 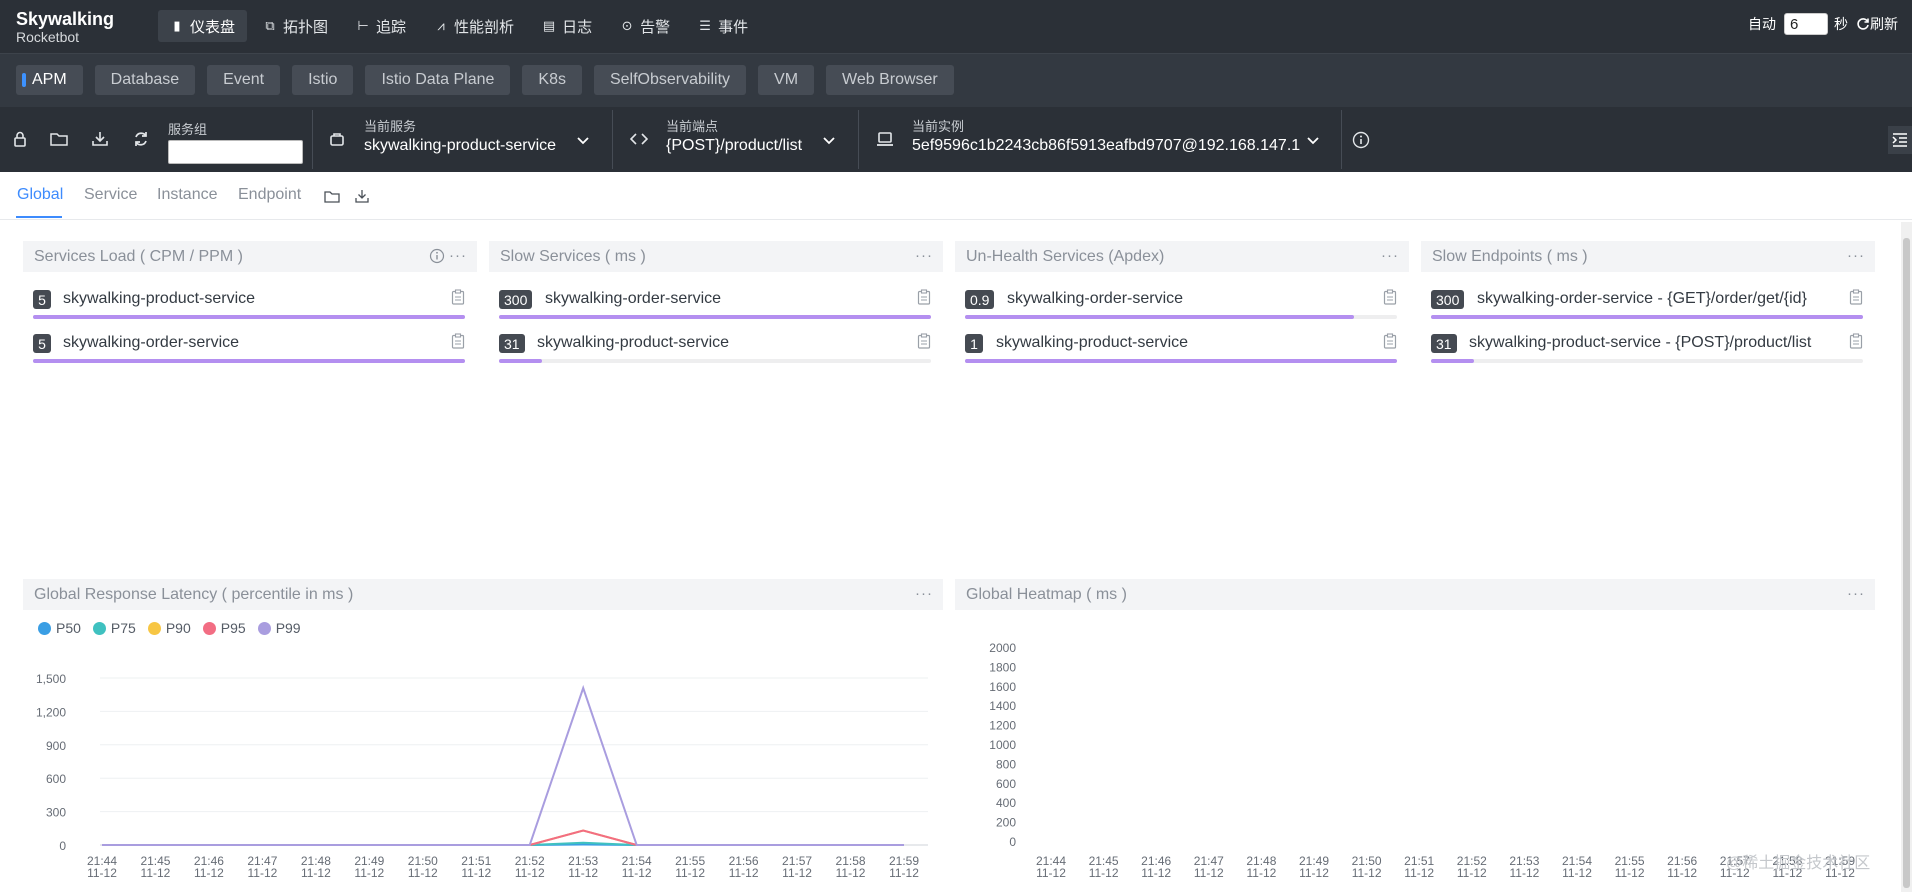 I want to click on refresh-button: 刷新, so click(x=1877, y=24).